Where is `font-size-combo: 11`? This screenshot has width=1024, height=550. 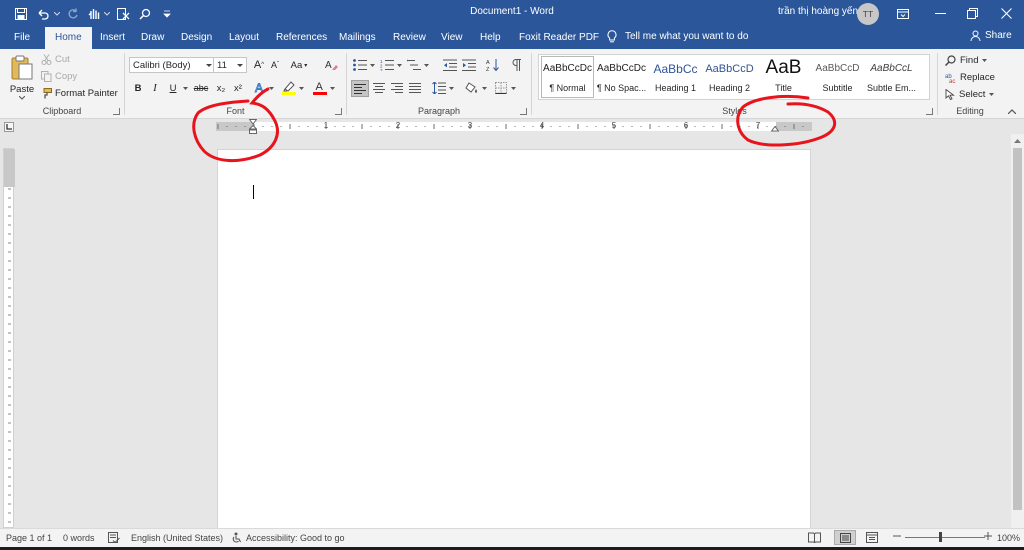 font-size-combo: 11 is located at coordinates (230, 65).